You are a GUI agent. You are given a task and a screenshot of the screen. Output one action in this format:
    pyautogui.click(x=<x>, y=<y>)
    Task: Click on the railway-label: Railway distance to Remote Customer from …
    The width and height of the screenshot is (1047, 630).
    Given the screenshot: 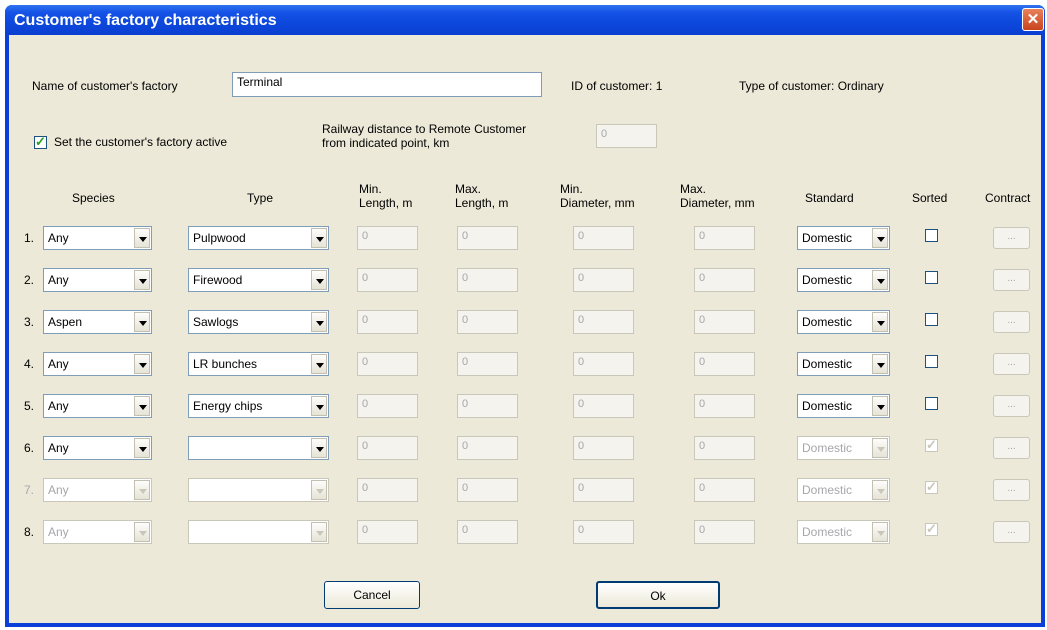 What is the action you would take?
    pyautogui.click(x=424, y=136)
    